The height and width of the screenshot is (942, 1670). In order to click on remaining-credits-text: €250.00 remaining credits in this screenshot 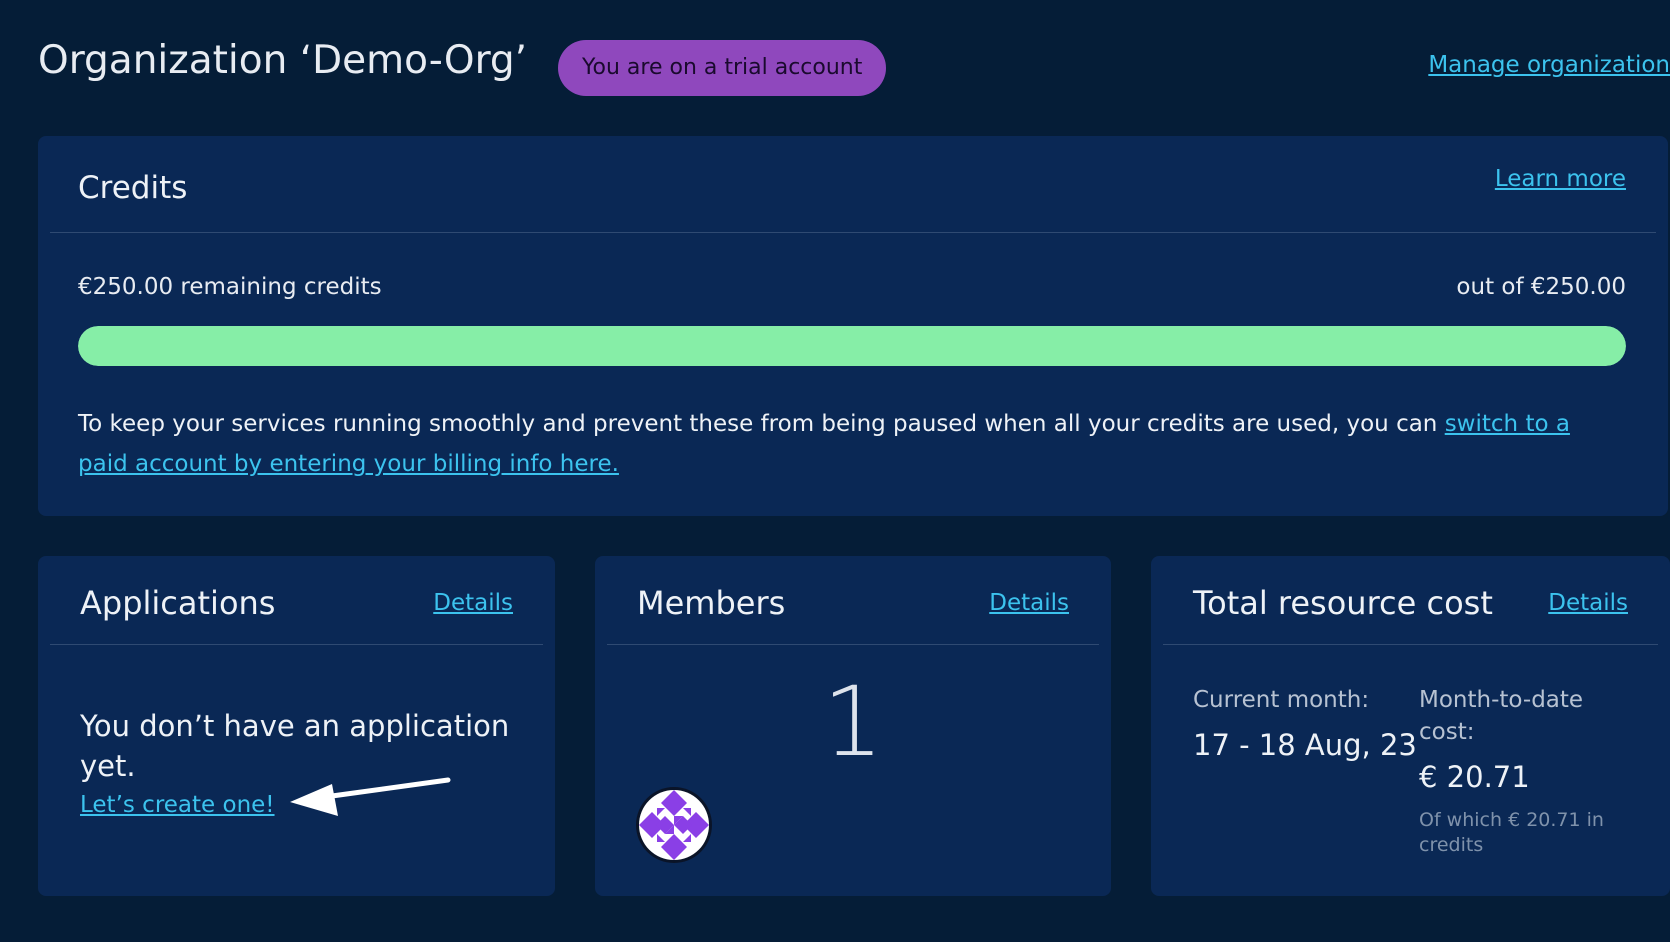, I will do `click(230, 287)`.